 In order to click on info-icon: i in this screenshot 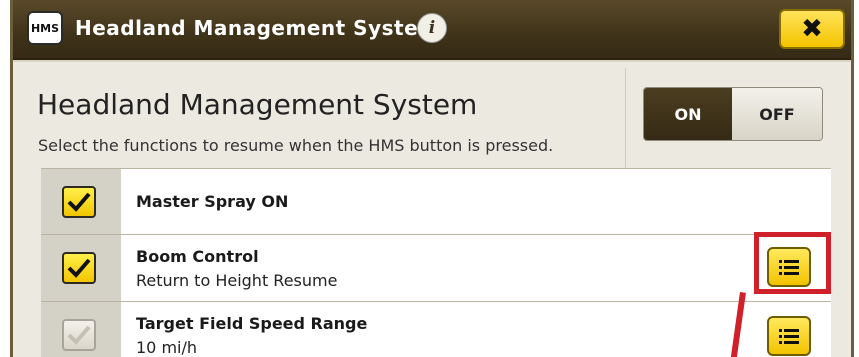, I will do `click(432, 28)`.